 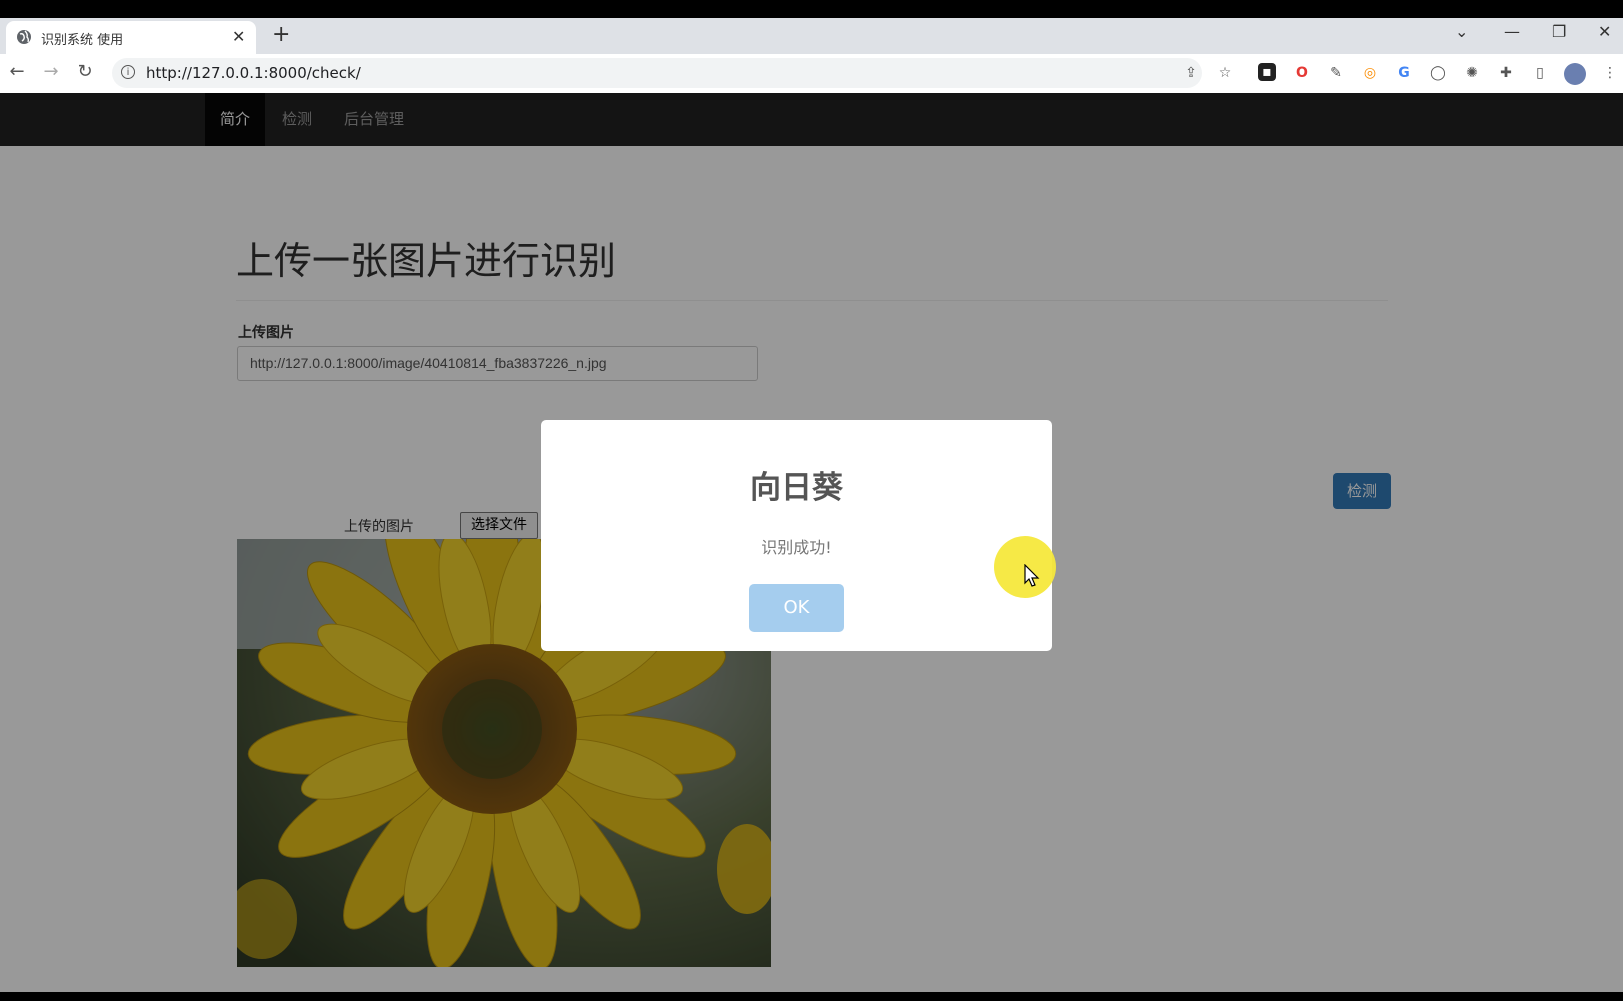 I want to click on bookmark-star-icon: ☆, so click(x=1225, y=73).